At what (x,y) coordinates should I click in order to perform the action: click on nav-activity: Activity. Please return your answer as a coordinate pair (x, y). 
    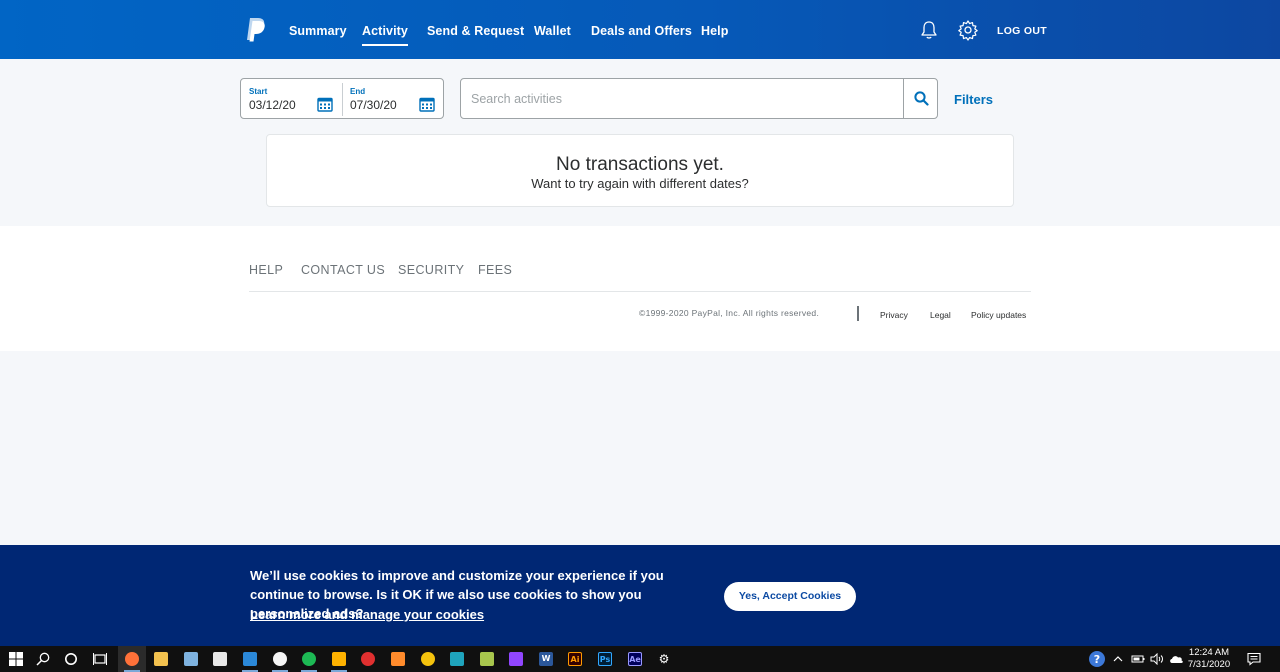
    Looking at the image, I should click on (385, 35).